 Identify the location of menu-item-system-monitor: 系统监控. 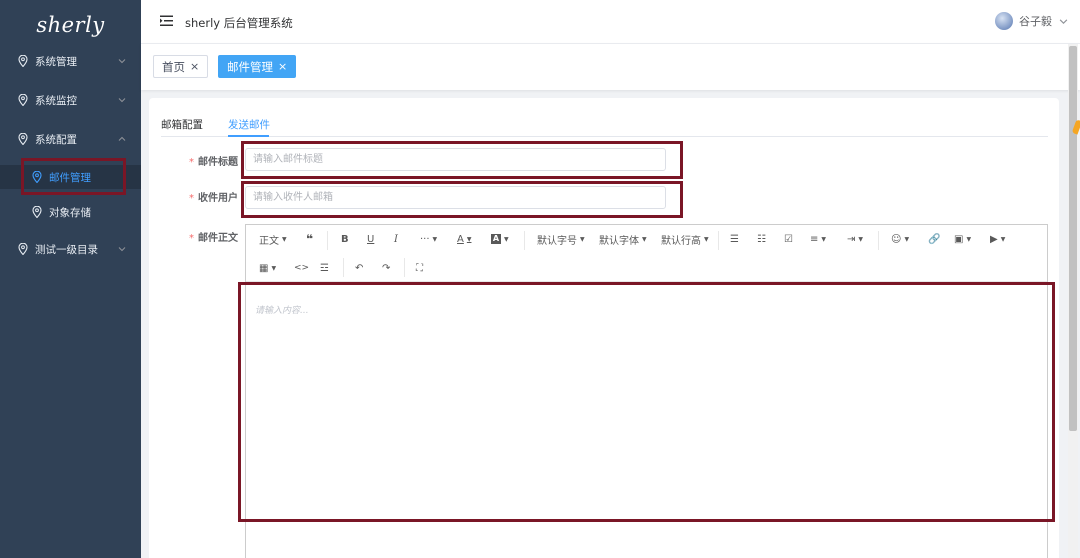
(70, 100).